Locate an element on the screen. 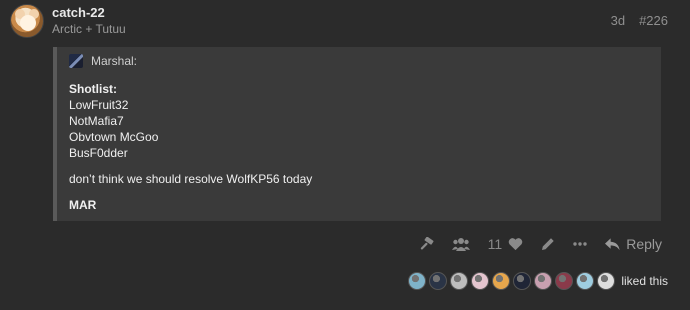 The width and height of the screenshot is (690, 310). admin-button is located at coordinates (426, 244).